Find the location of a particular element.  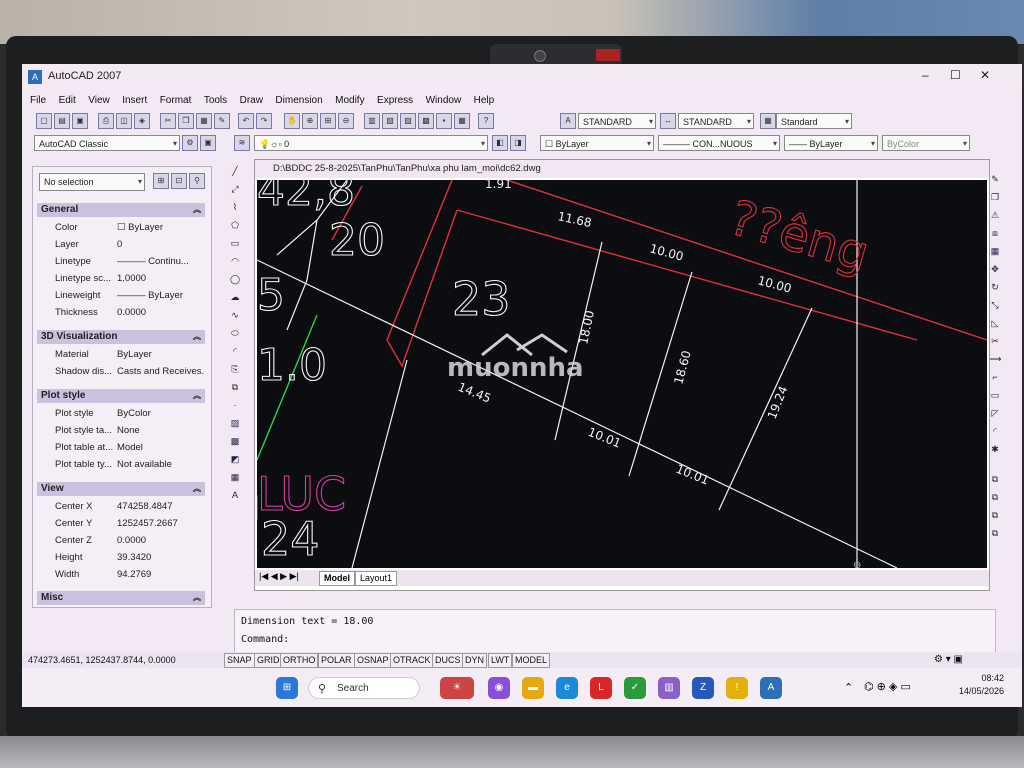

menu-tools: Tools is located at coordinates (215, 101).